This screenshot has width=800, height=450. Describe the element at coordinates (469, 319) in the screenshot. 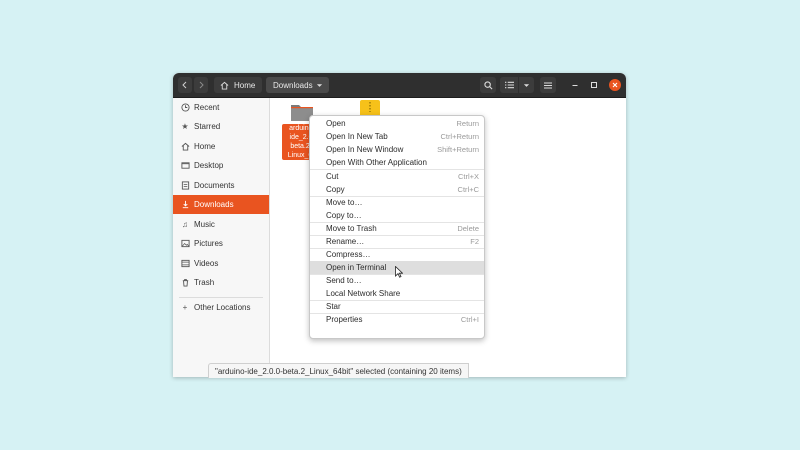

I see `menu-item-shortcut: Ctrl+I` at that location.